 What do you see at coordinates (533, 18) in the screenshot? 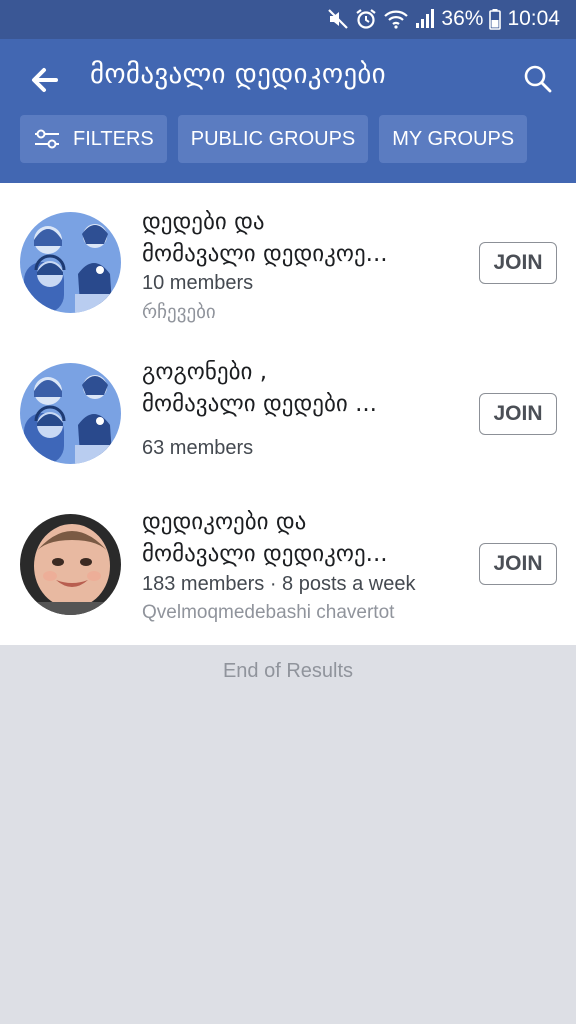
I see `clock: 10:04` at bounding box center [533, 18].